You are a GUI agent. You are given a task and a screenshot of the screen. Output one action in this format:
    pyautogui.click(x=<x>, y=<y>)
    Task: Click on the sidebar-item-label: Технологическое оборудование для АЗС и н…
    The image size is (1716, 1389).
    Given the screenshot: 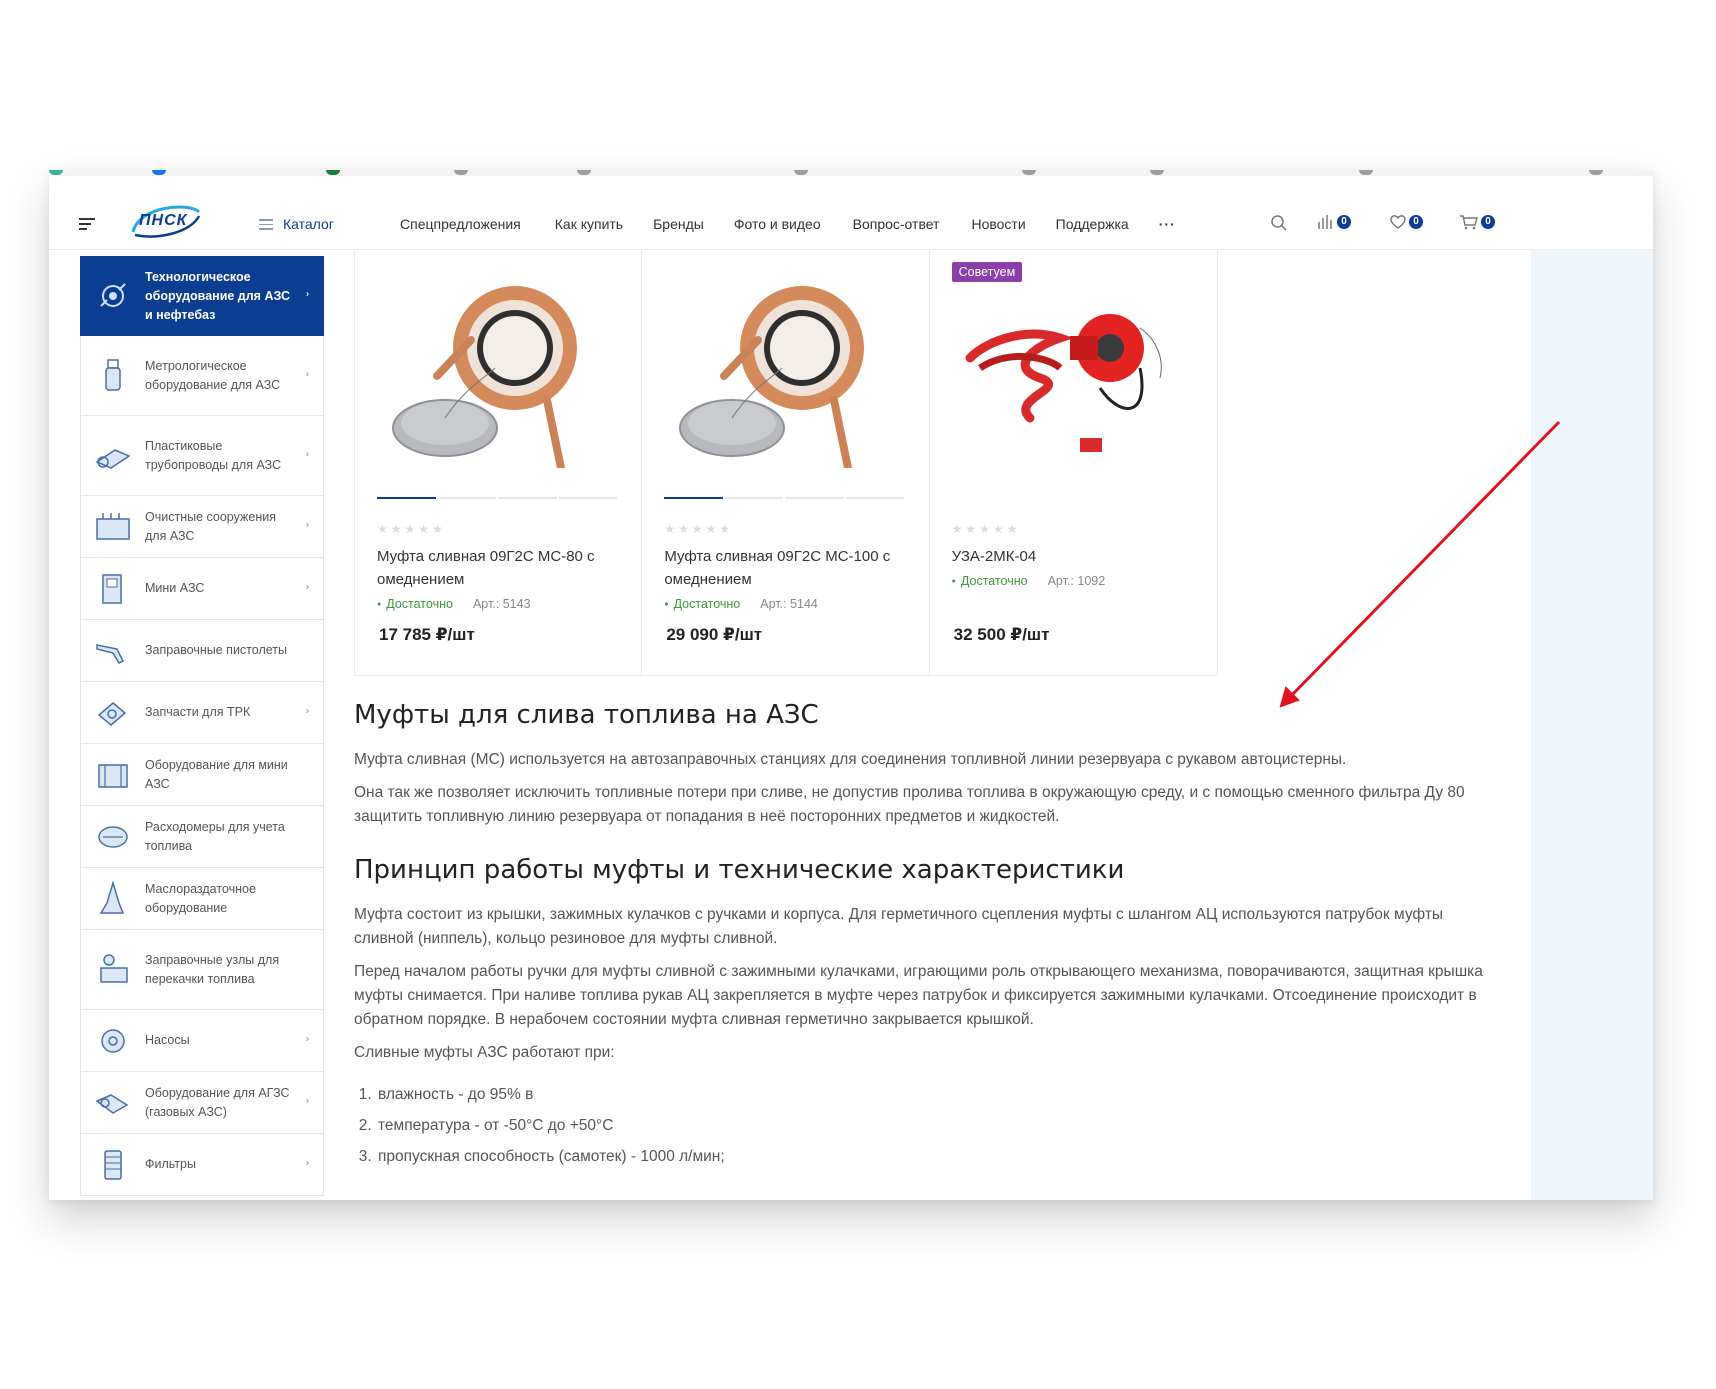 What is the action you would take?
    pyautogui.click(x=218, y=295)
    